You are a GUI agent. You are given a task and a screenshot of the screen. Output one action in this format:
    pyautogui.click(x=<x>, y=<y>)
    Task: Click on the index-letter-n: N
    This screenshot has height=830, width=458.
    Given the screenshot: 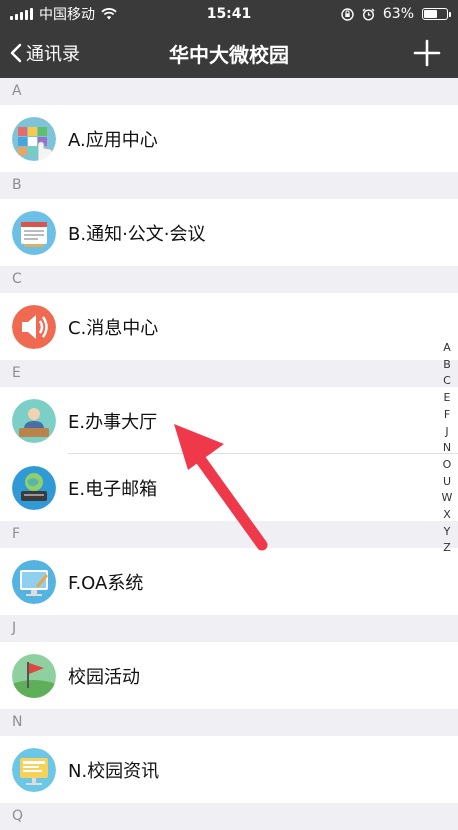 What is the action you would take?
    pyautogui.click(x=447, y=448)
    